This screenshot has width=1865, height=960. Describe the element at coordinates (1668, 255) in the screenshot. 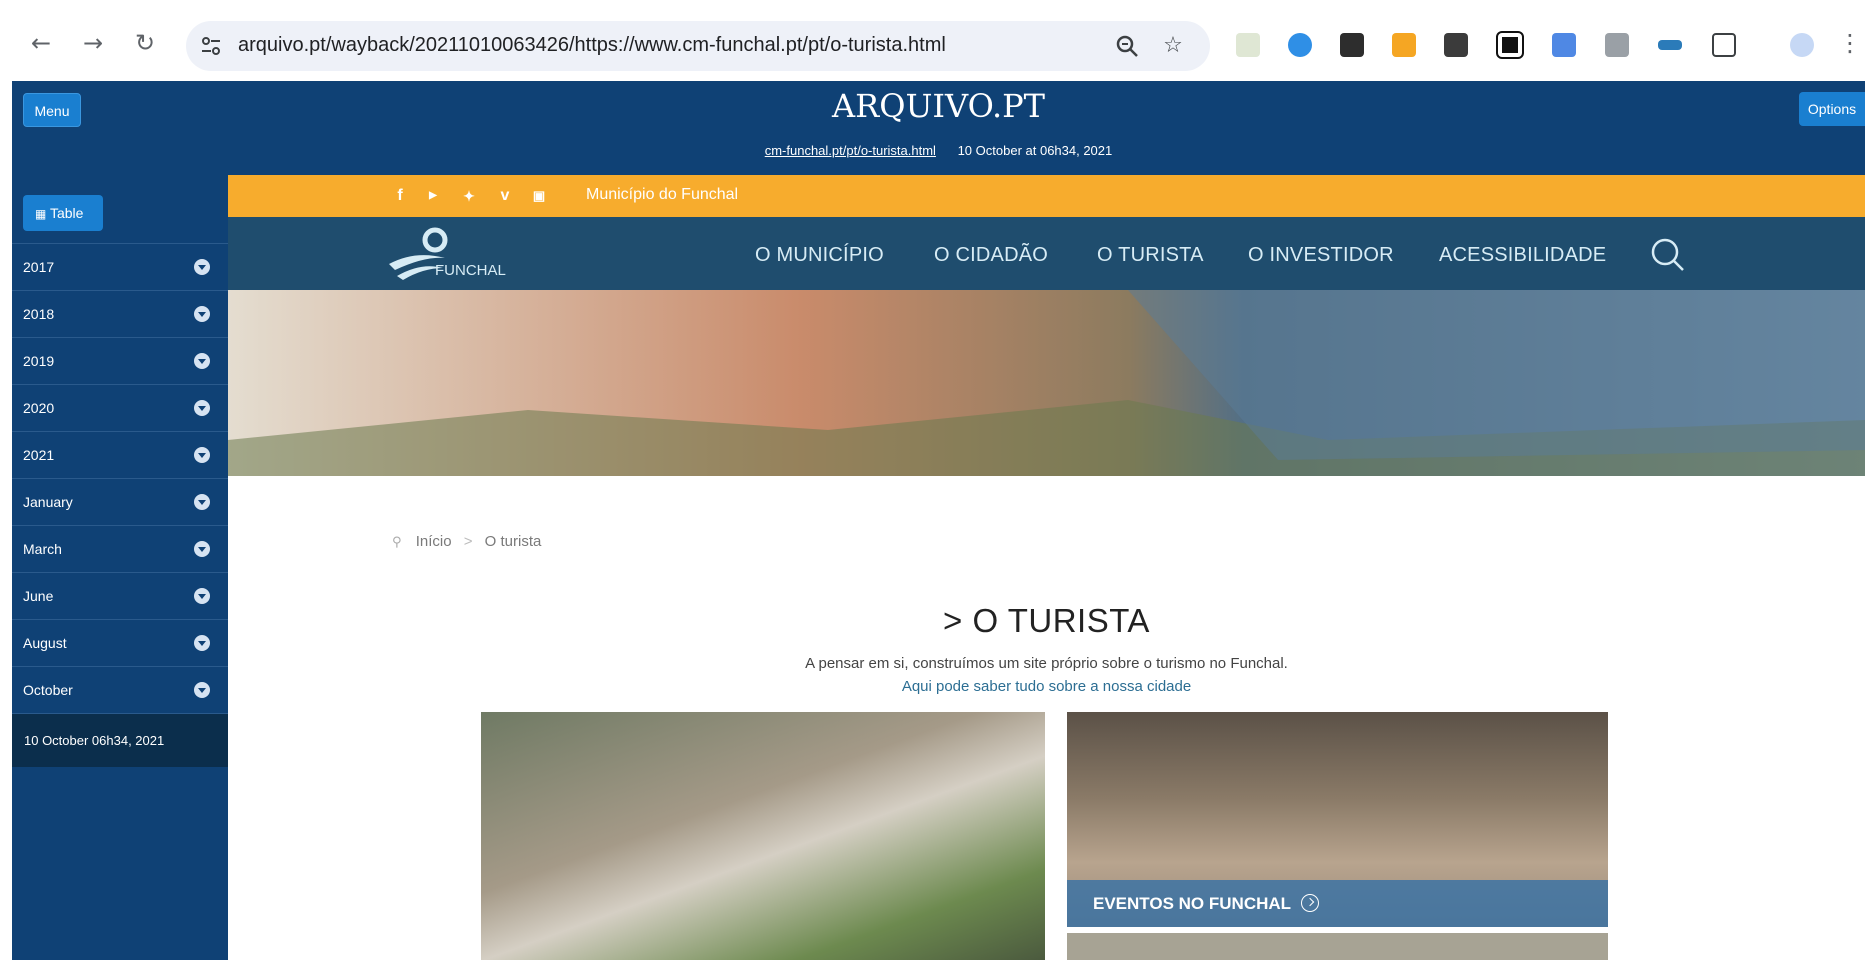

I see `search-icon` at that location.